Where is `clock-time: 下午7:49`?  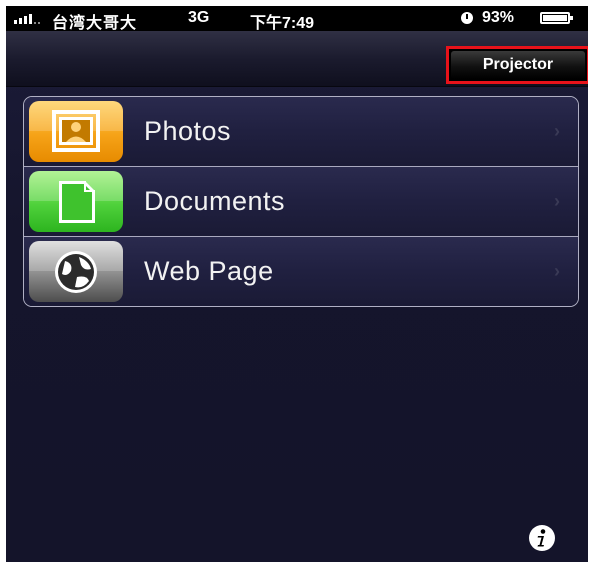 clock-time: 下午7:49 is located at coordinates (282, 23).